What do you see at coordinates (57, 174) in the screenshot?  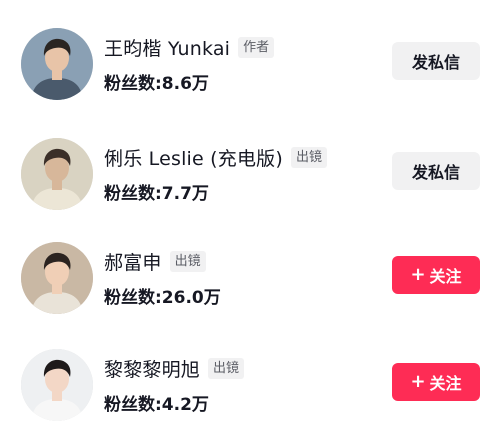 I see `avatar-child-vintage` at bounding box center [57, 174].